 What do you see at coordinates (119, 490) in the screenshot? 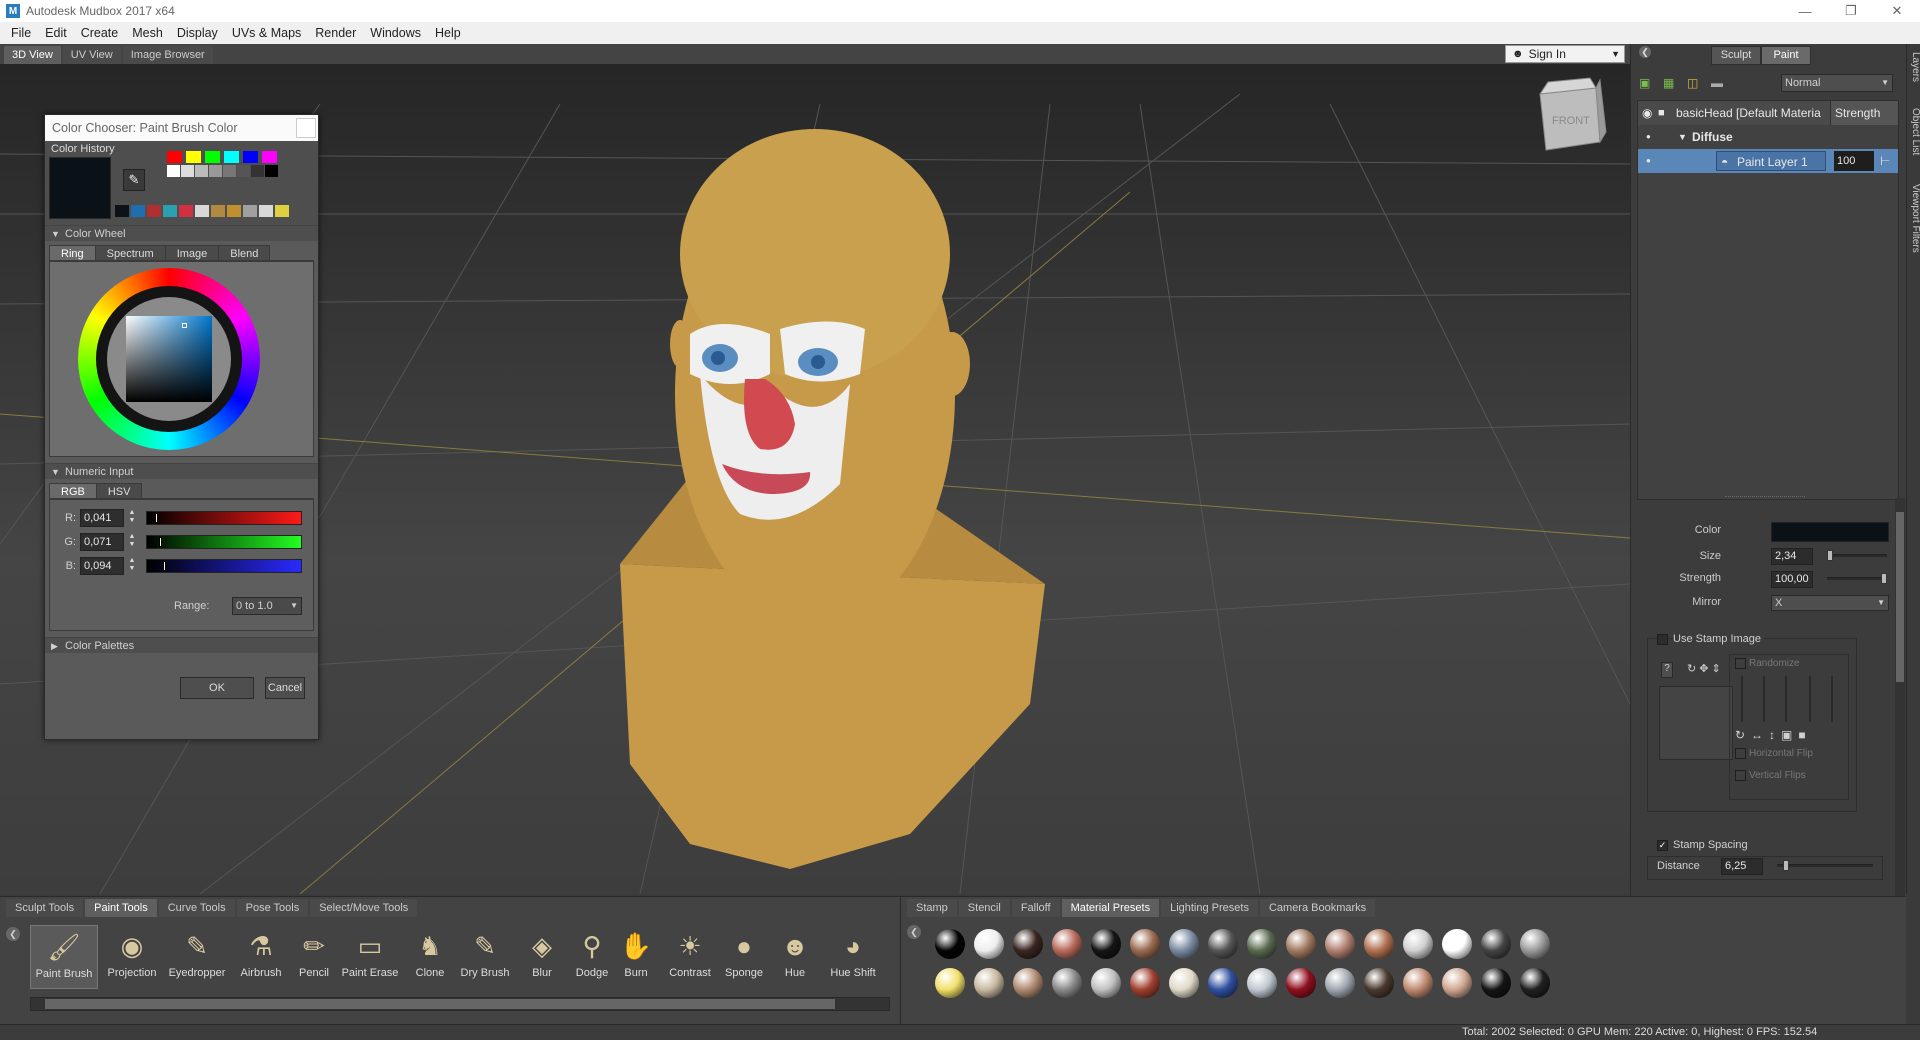
I see `tab-hsv: HSV` at bounding box center [119, 490].